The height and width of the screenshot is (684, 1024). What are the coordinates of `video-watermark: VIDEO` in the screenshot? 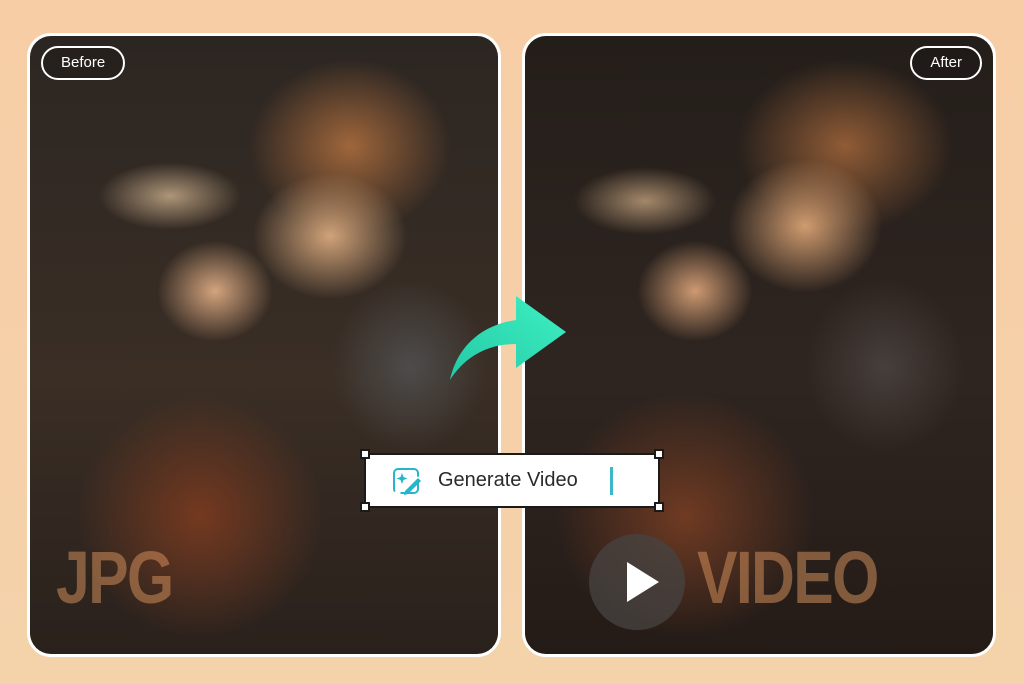 It's located at (788, 577).